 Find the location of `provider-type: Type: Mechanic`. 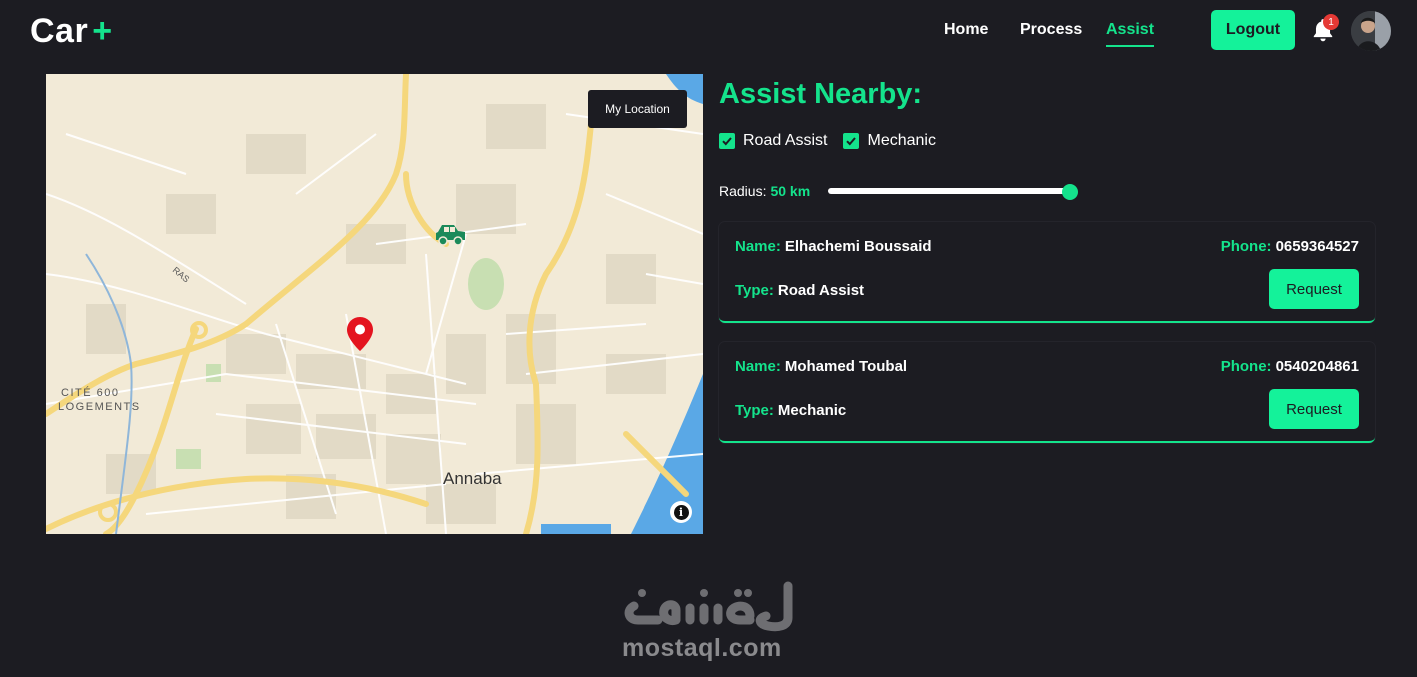

provider-type: Type: Mechanic is located at coordinates (790, 410).